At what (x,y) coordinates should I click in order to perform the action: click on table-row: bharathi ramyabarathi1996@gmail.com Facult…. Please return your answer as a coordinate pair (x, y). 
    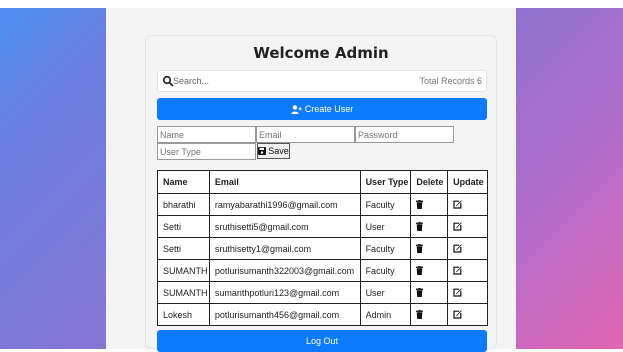
    Looking at the image, I should click on (322, 204).